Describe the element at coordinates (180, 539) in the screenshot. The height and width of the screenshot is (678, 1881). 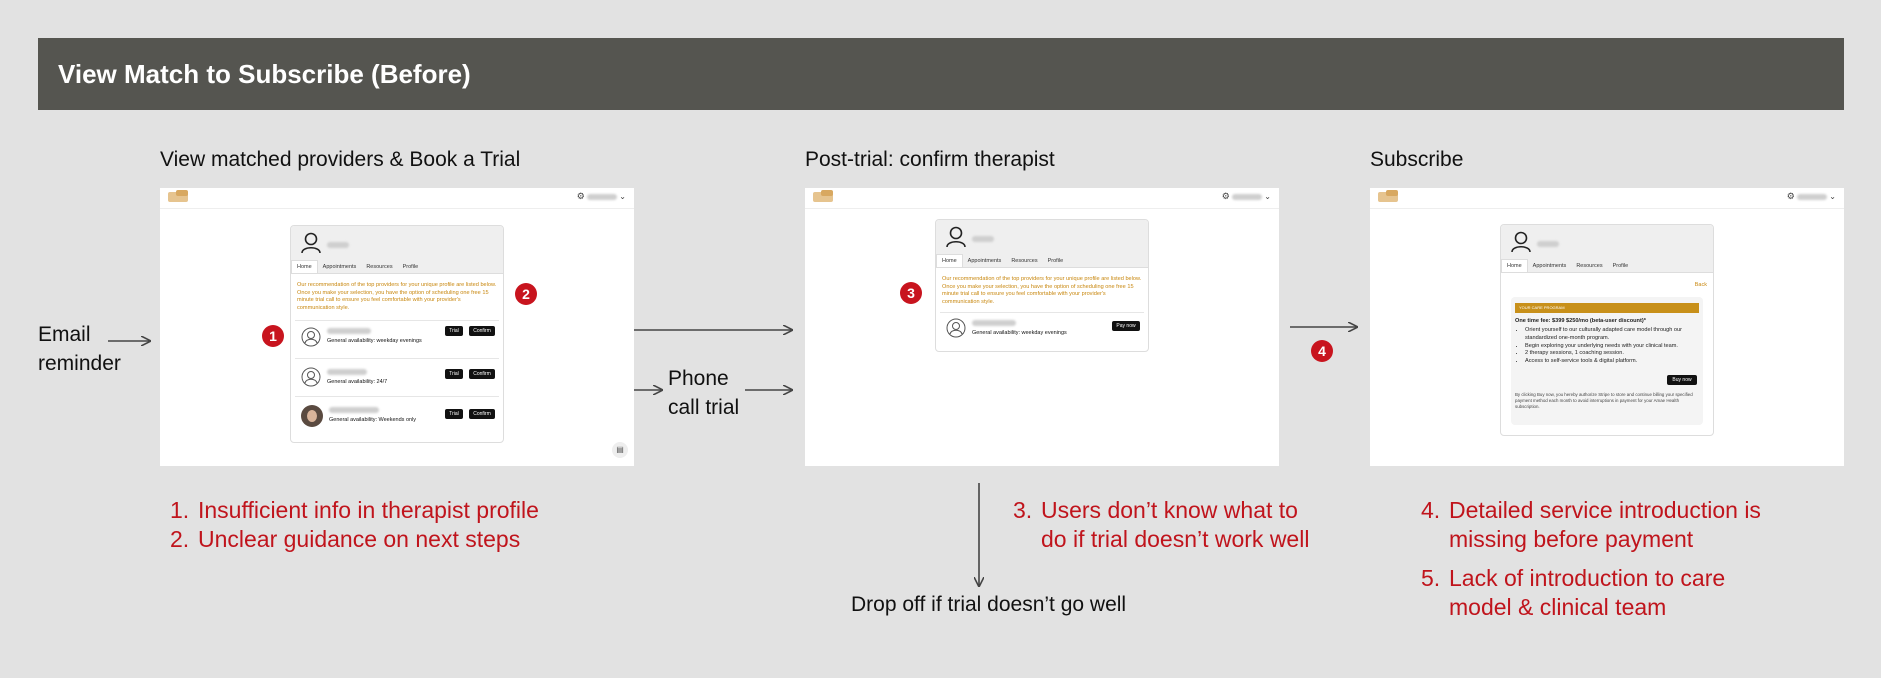
I see `issue-number: 2.` at that location.